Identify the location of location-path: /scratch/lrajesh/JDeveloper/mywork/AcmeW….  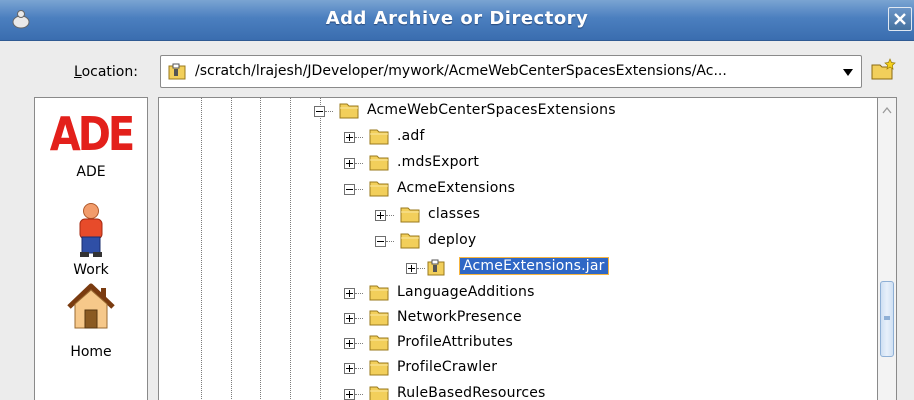
(461, 71).